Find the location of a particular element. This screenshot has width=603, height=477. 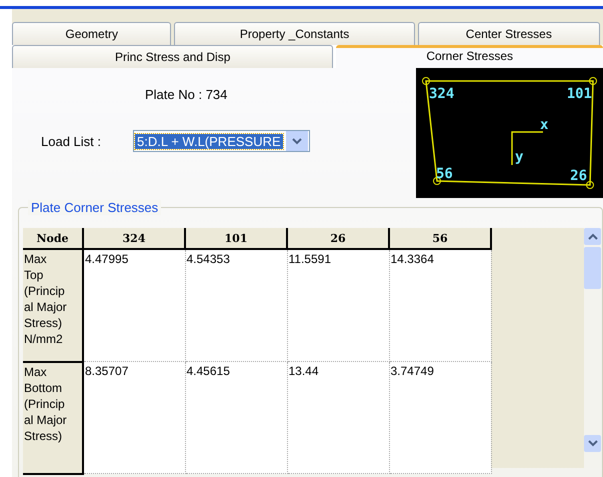

row-header: Max Bottom (Princip al Major Stress) is located at coordinates (53, 418).